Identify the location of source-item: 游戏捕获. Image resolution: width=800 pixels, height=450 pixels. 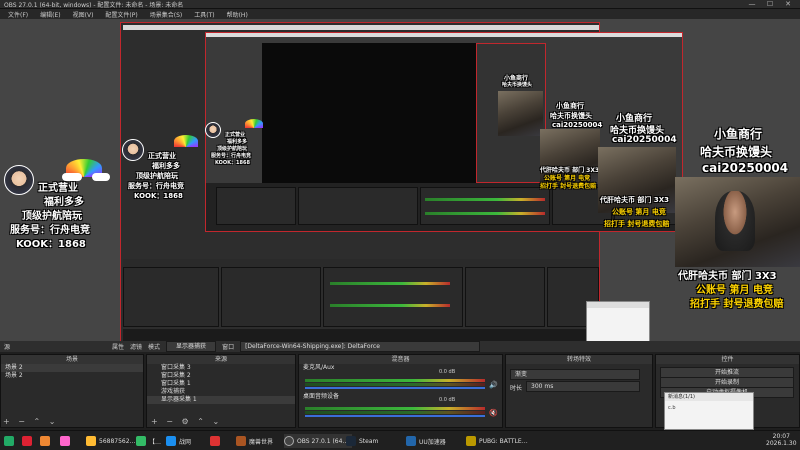
(221, 392).